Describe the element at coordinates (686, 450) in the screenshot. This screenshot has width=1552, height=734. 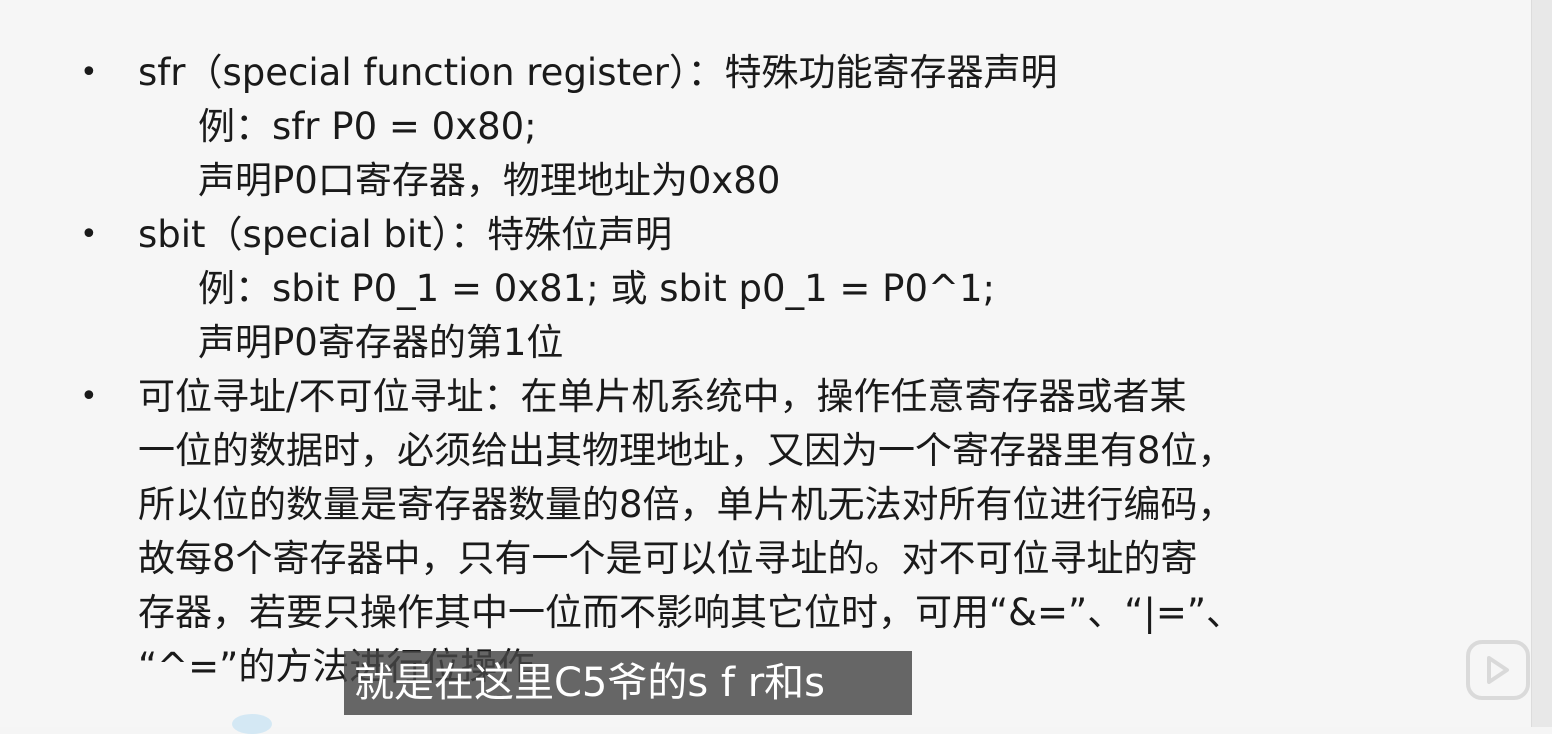
I see `bit-addressing-line-2: 一位的数据时，必须给出其物理地址，又因为一个寄存器里有8位，` at that location.